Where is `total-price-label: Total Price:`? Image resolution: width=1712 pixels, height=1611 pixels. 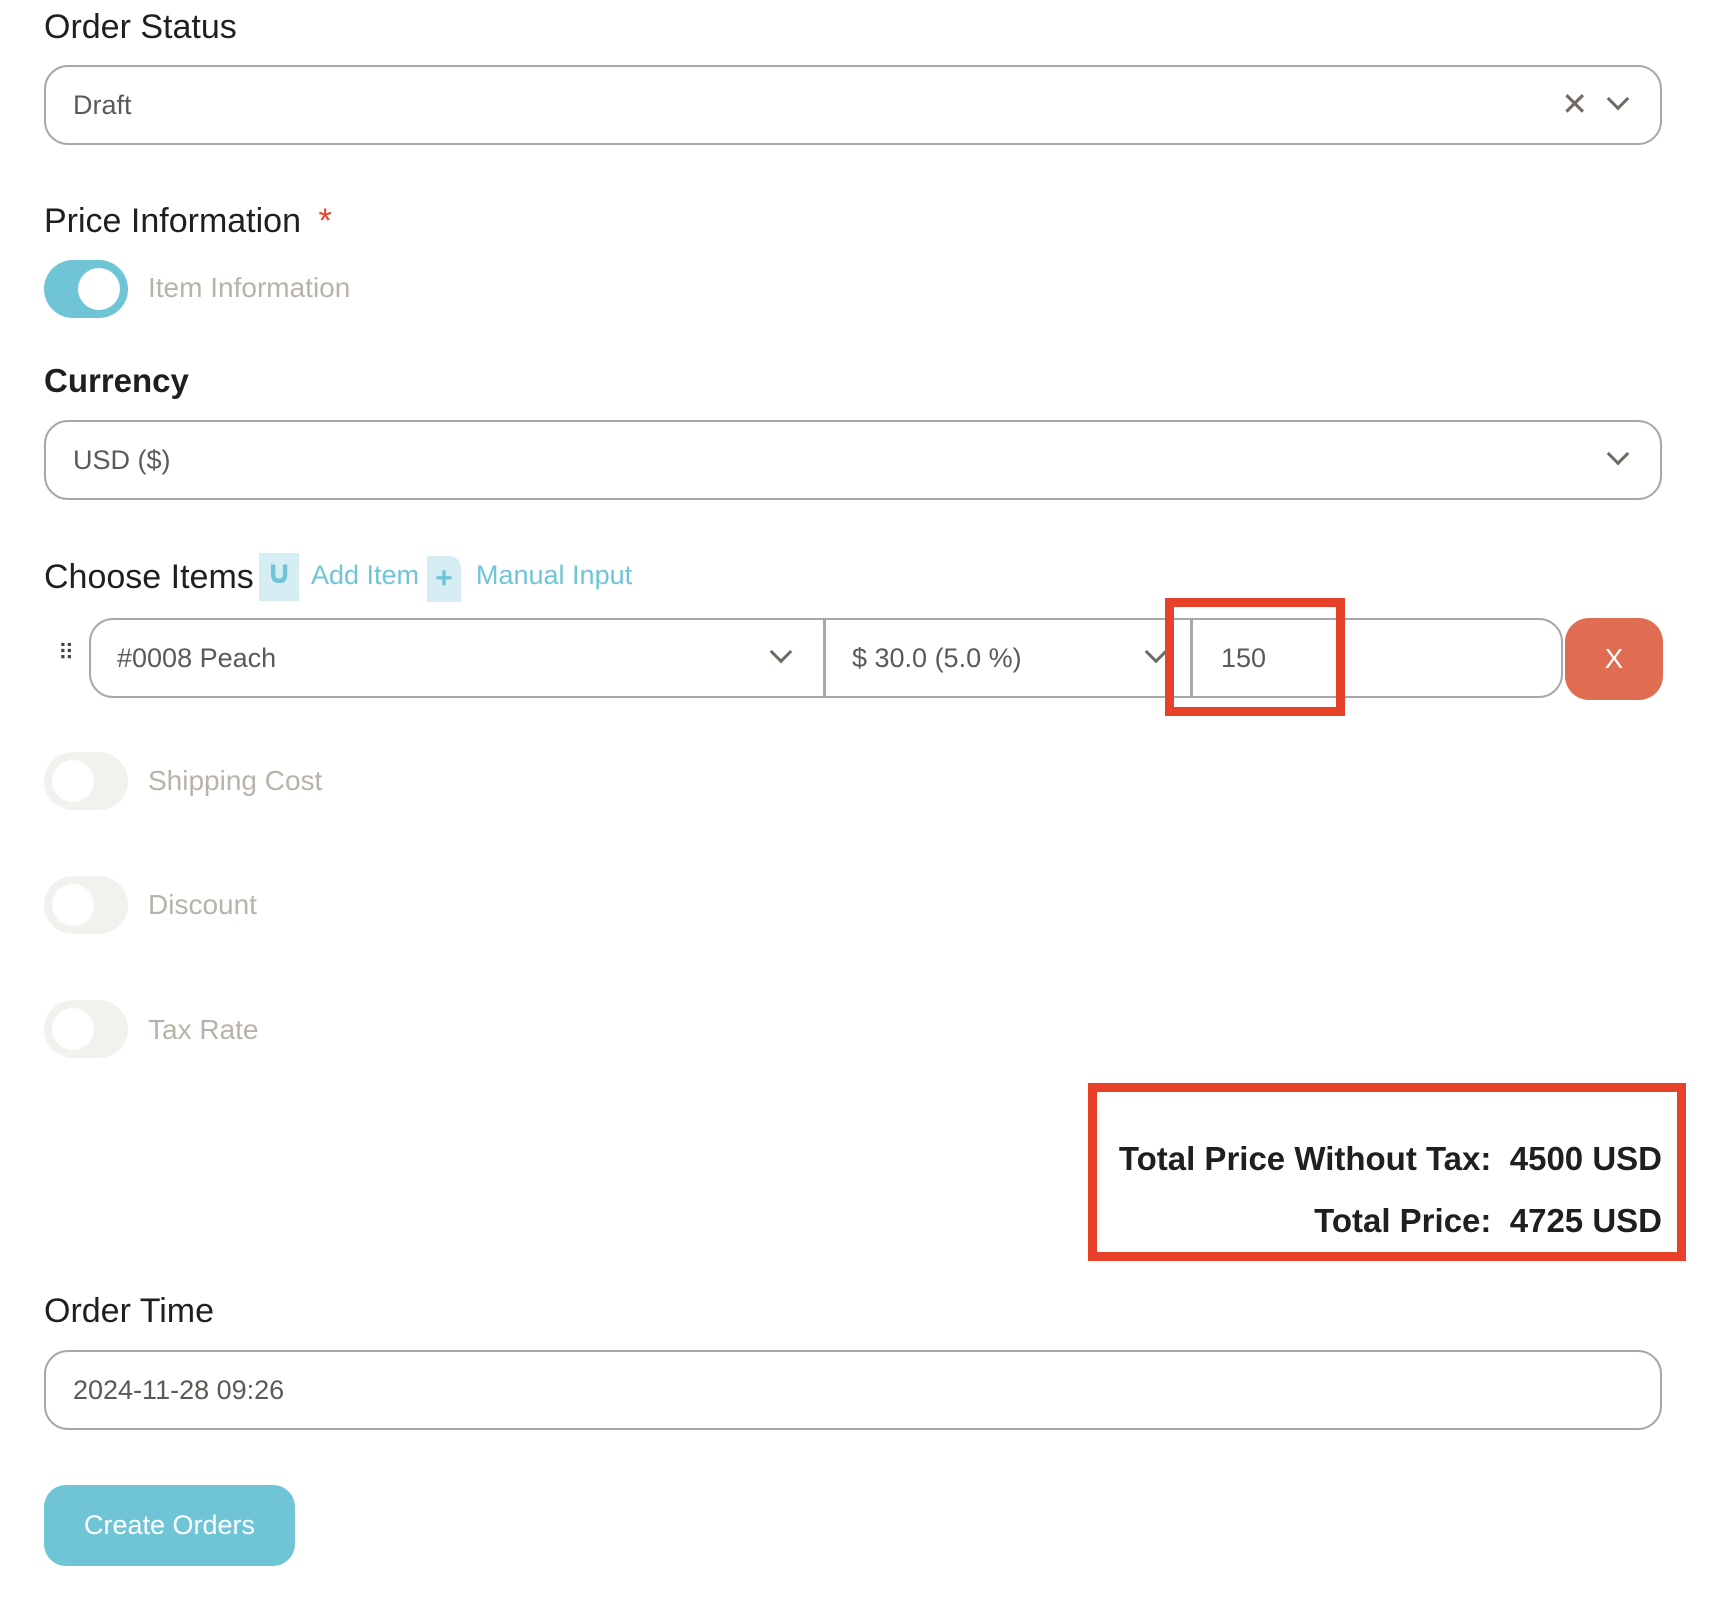
total-price-label: Total Price: is located at coordinates (1403, 1220).